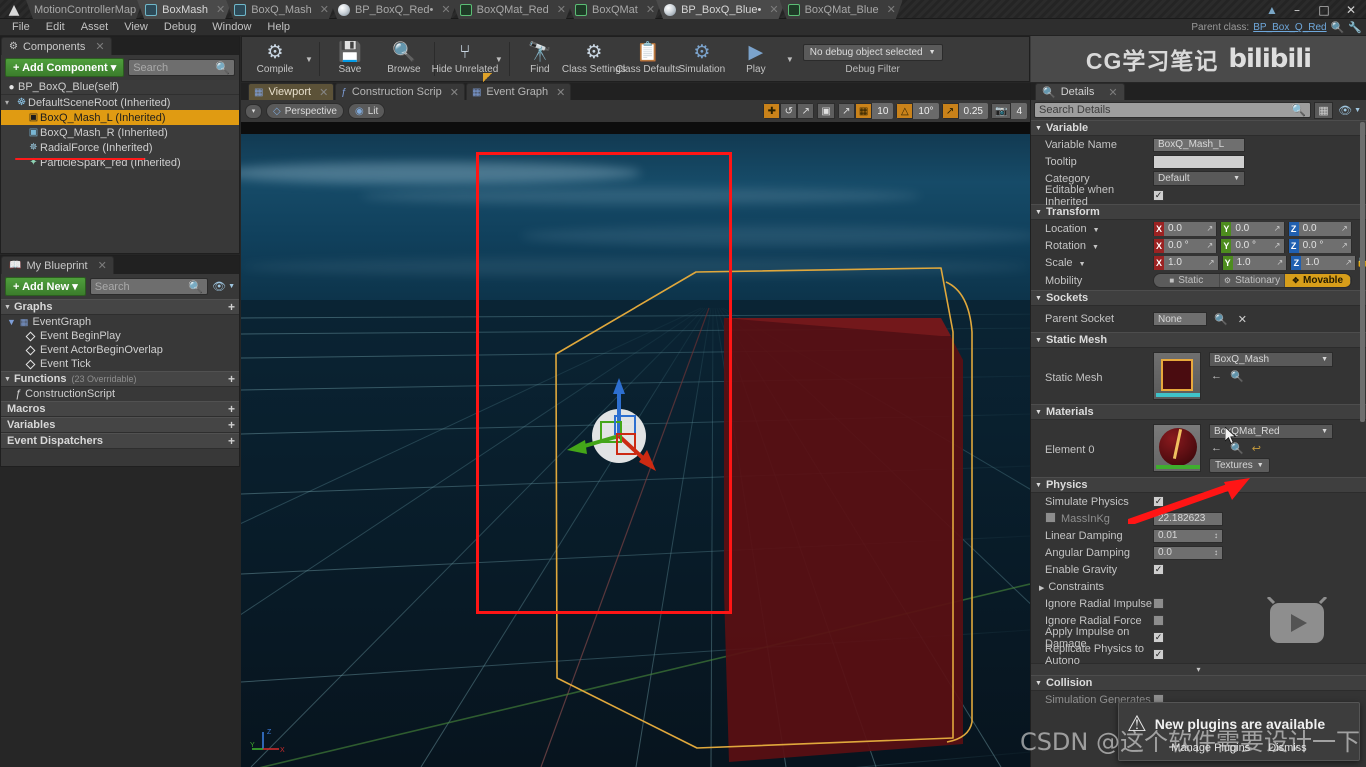 This screenshot has width=1366, height=767. I want to click on window-tab-1: BoxMash ✕, so click(184, 9).